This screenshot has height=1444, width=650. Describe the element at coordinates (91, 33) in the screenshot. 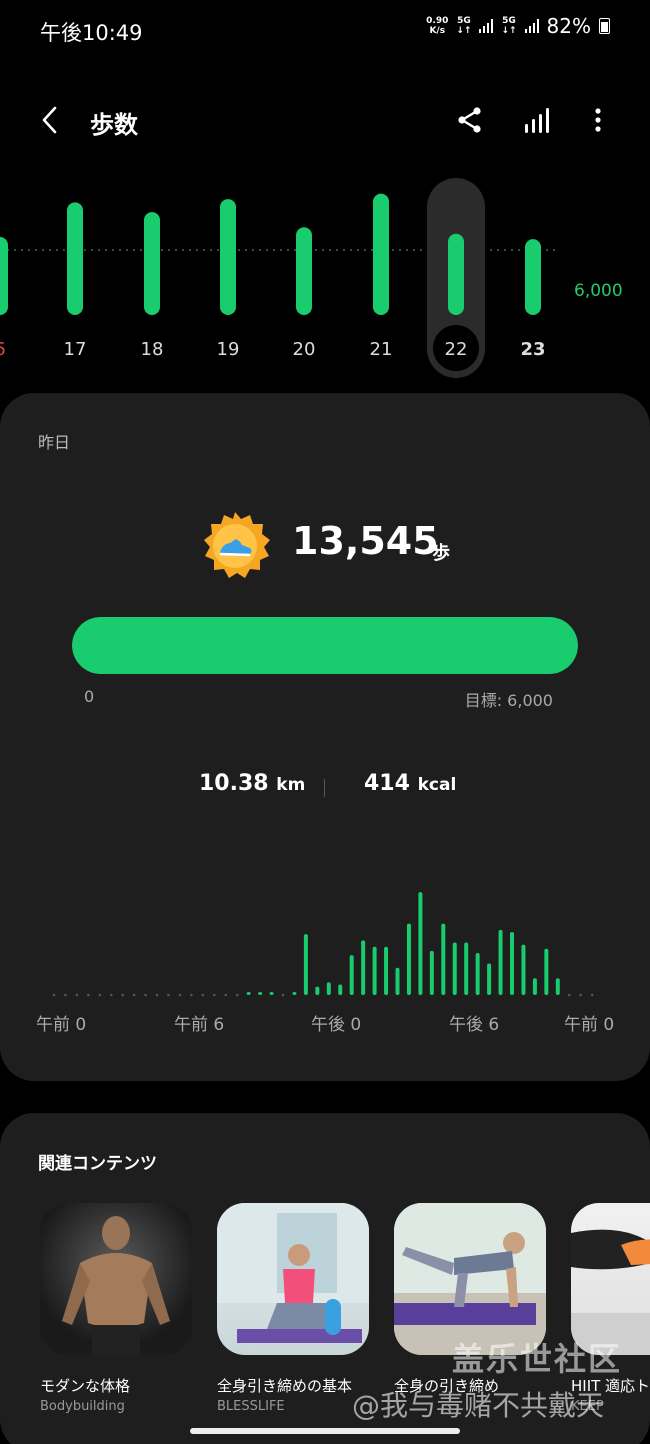

I see `status-time: 午後10:49` at that location.